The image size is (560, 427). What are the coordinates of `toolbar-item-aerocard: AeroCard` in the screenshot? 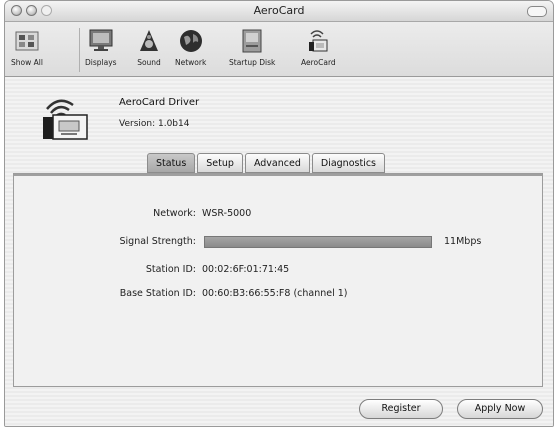 It's located at (318, 46).